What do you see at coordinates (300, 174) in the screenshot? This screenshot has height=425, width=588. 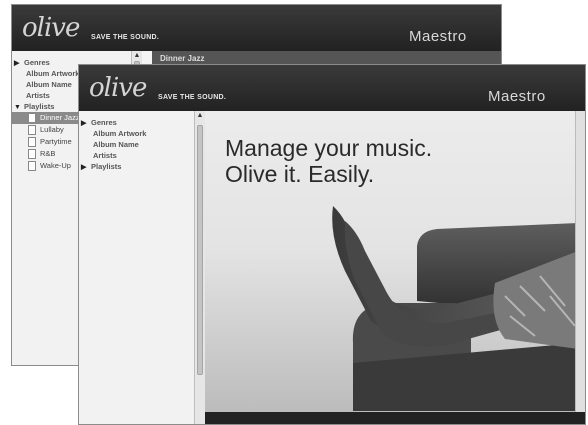 I see `hero-line-2: Olive it. Easily.` at bounding box center [300, 174].